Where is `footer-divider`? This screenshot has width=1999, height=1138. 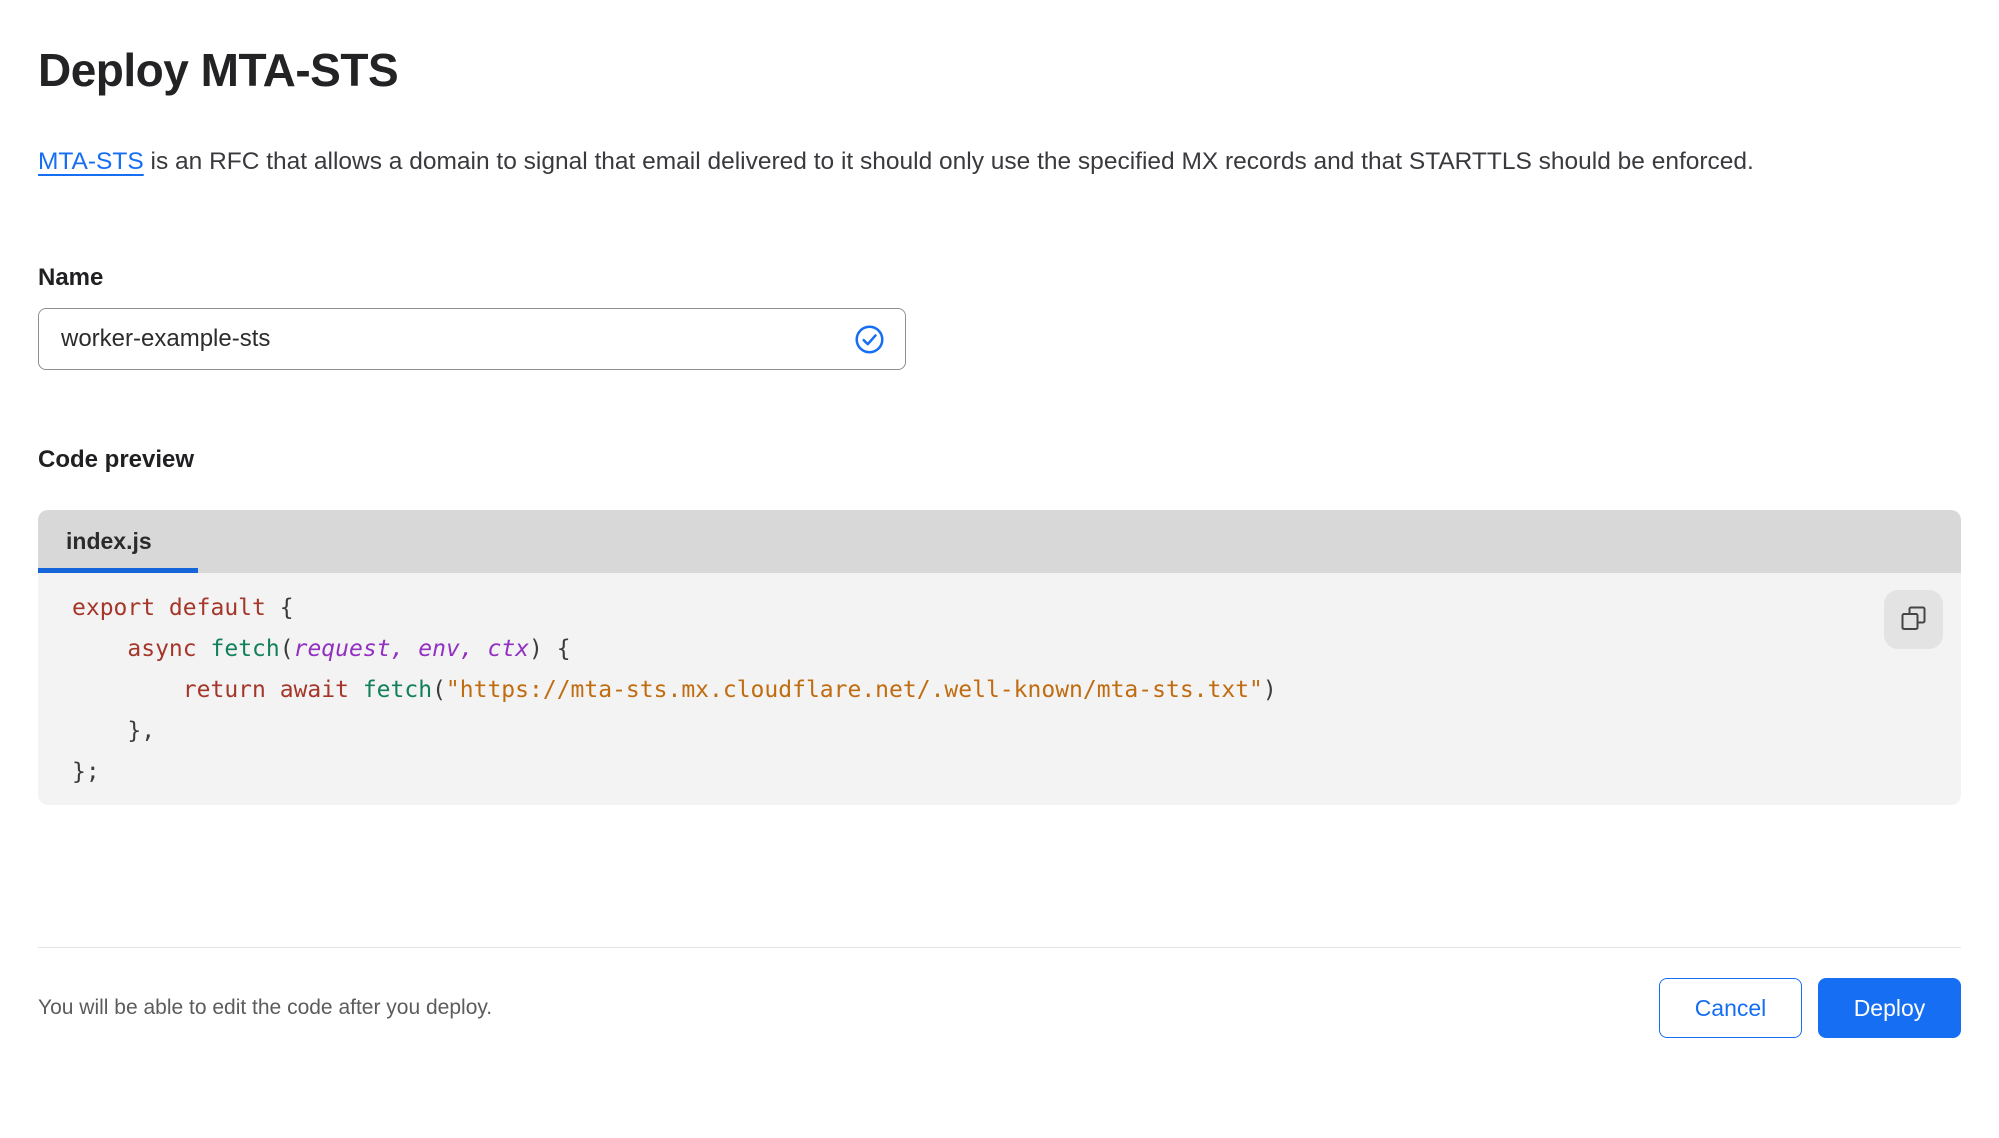
footer-divider is located at coordinates (999, 947).